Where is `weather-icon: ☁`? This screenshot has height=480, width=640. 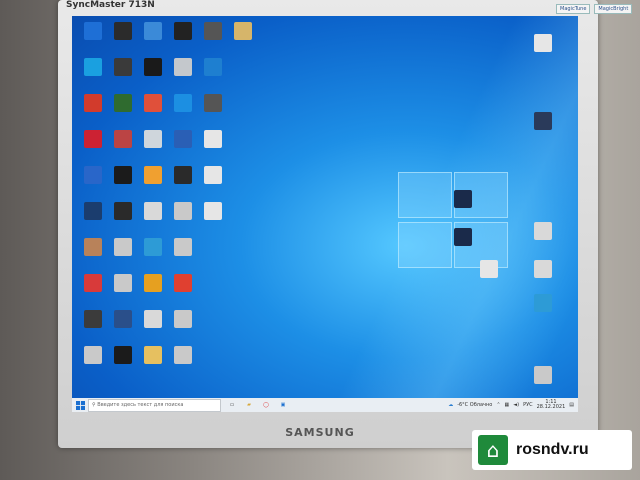 weather-icon: ☁ is located at coordinates (450, 405).